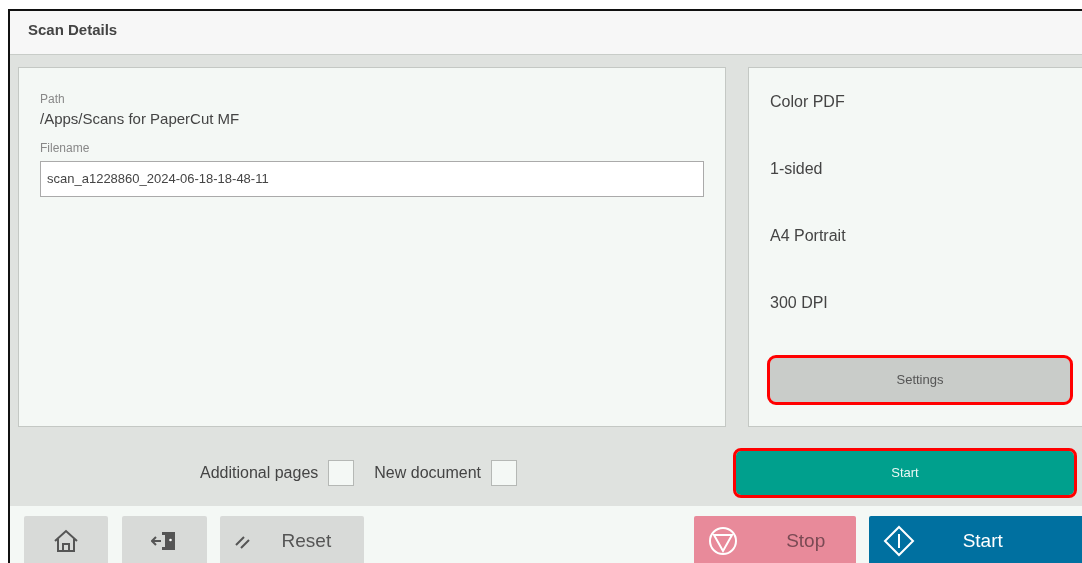 This screenshot has height=563, width=1082. I want to click on logout-icon, so click(164, 541).